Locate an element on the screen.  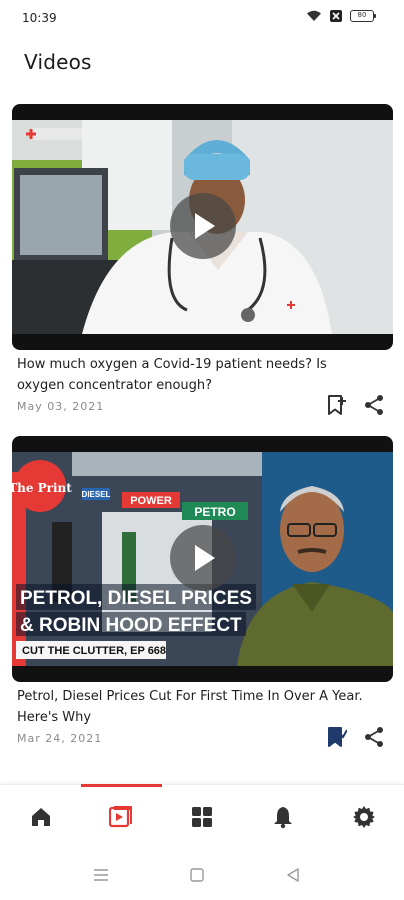
status-time: 10:39 is located at coordinates (39, 18).